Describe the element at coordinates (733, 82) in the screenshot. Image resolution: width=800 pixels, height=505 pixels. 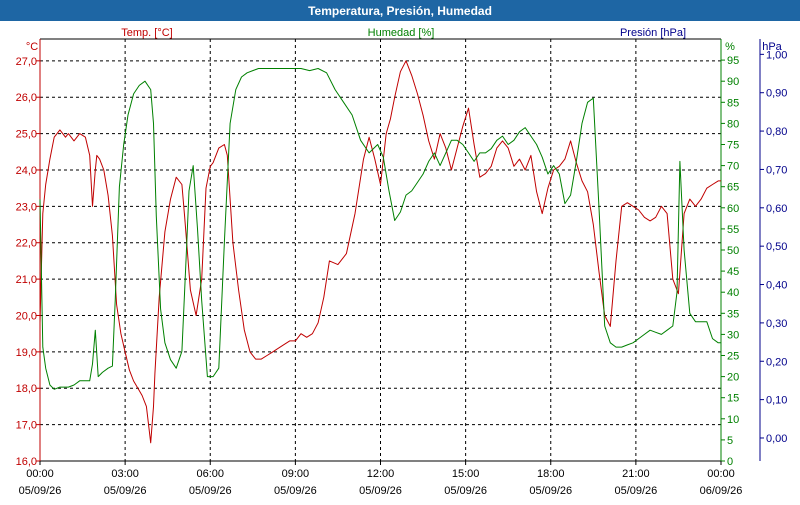
I see `humidity-tick-label: 90` at that location.